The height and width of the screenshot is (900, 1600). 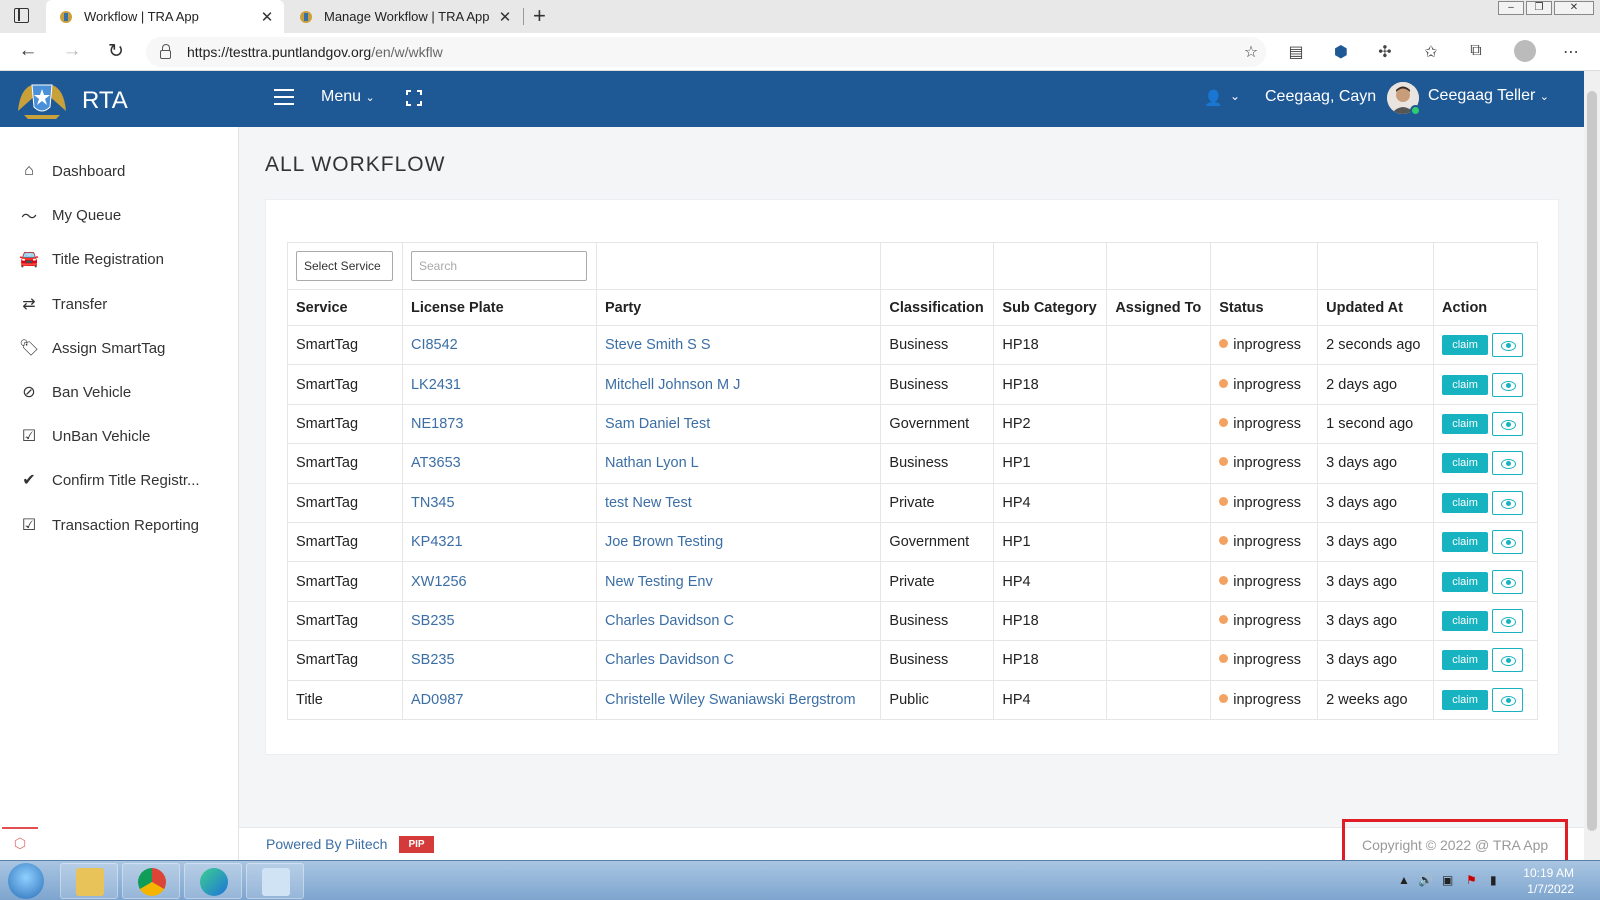 What do you see at coordinates (1404, 880) in the screenshot?
I see `tray-expand-icon: ▲` at bounding box center [1404, 880].